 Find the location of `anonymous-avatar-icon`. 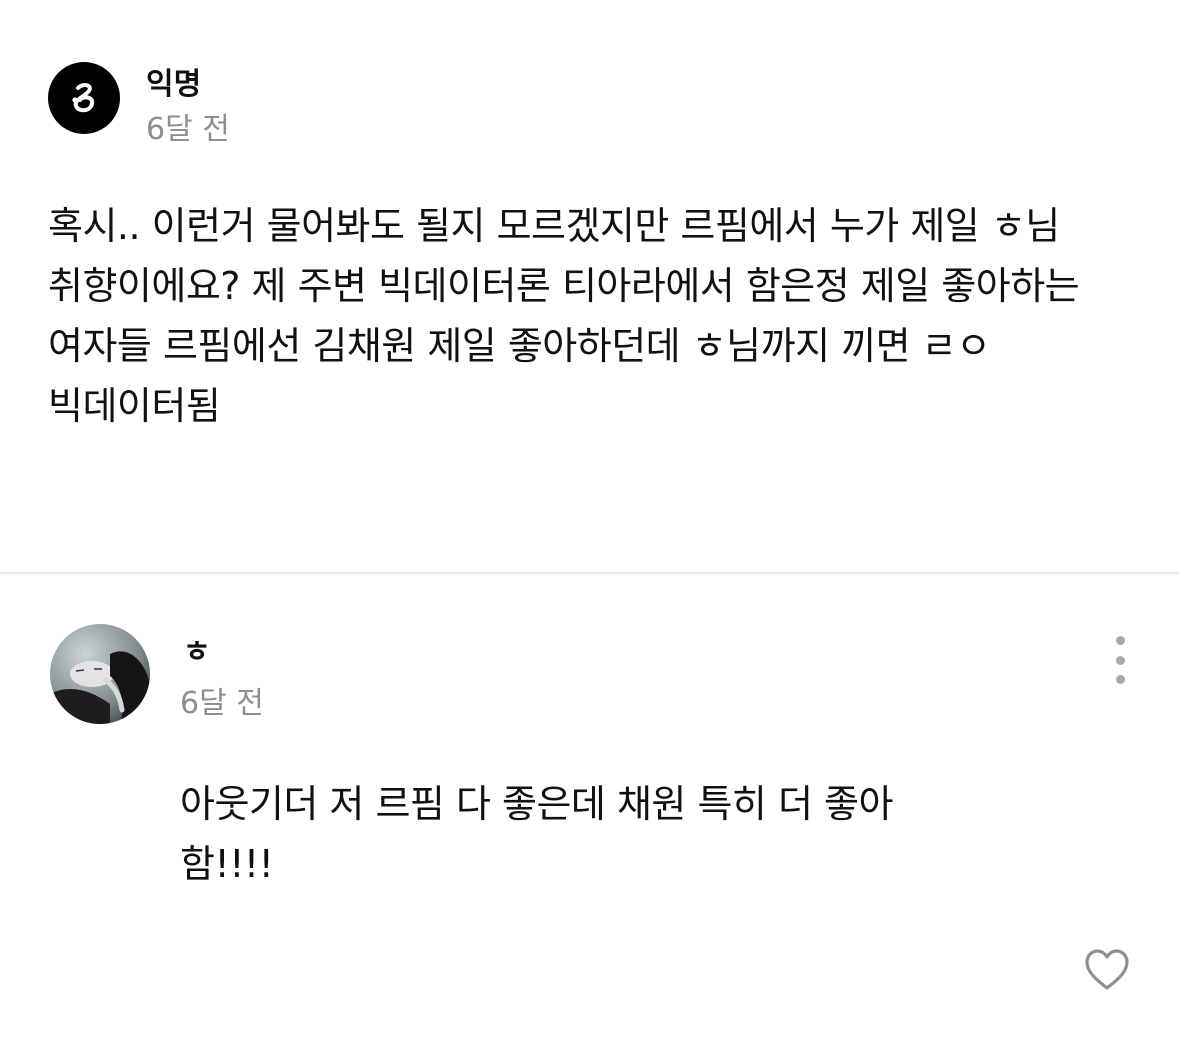

anonymous-avatar-icon is located at coordinates (84, 98).